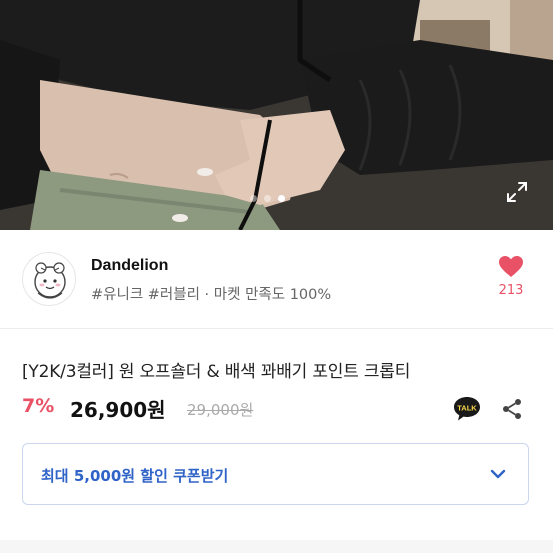 The width and height of the screenshot is (553, 553). I want to click on kakao-talk-button: TALK, so click(467, 409).